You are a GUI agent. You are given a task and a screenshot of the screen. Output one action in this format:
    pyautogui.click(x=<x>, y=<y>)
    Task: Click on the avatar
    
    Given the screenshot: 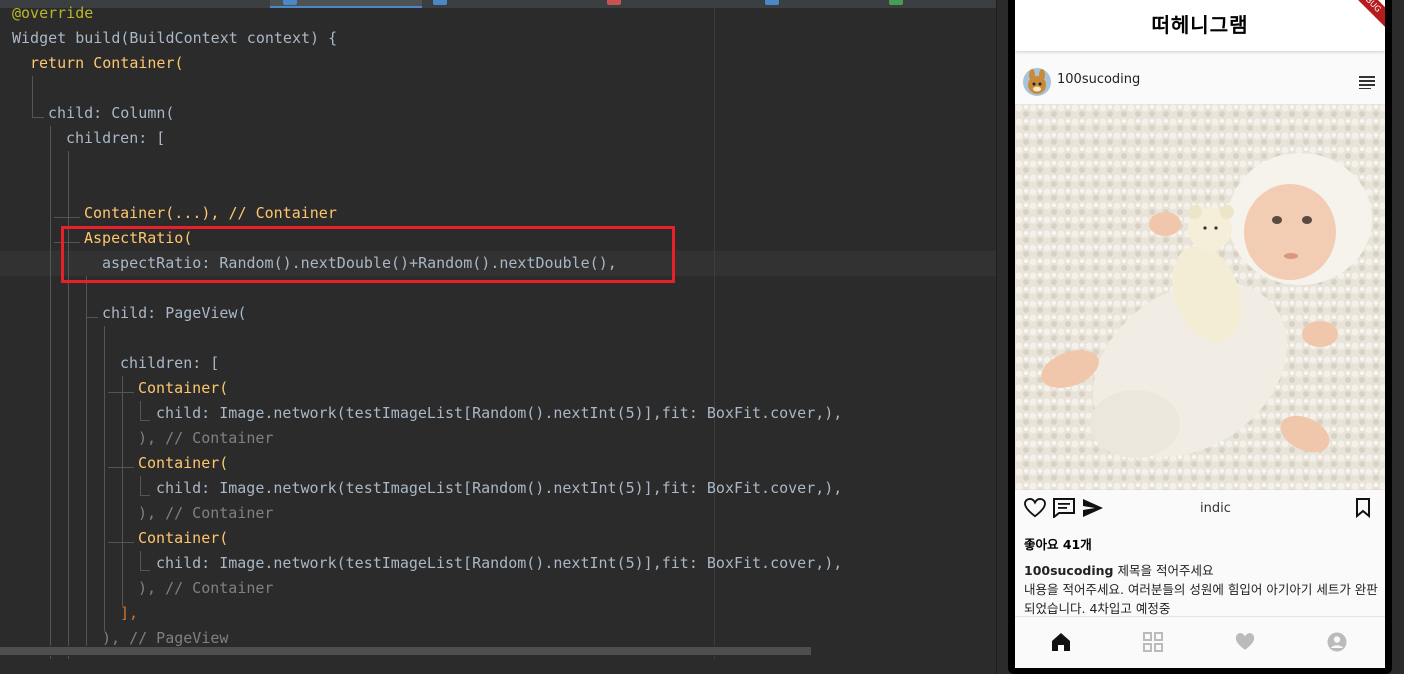 What is the action you would take?
    pyautogui.click(x=1037, y=82)
    